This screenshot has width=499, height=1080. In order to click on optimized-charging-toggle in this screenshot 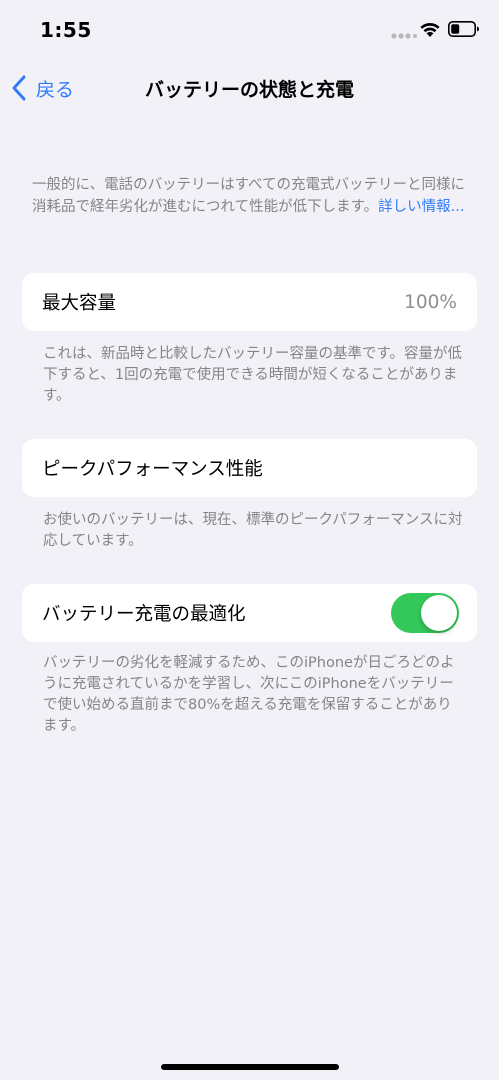, I will do `click(425, 613)`.